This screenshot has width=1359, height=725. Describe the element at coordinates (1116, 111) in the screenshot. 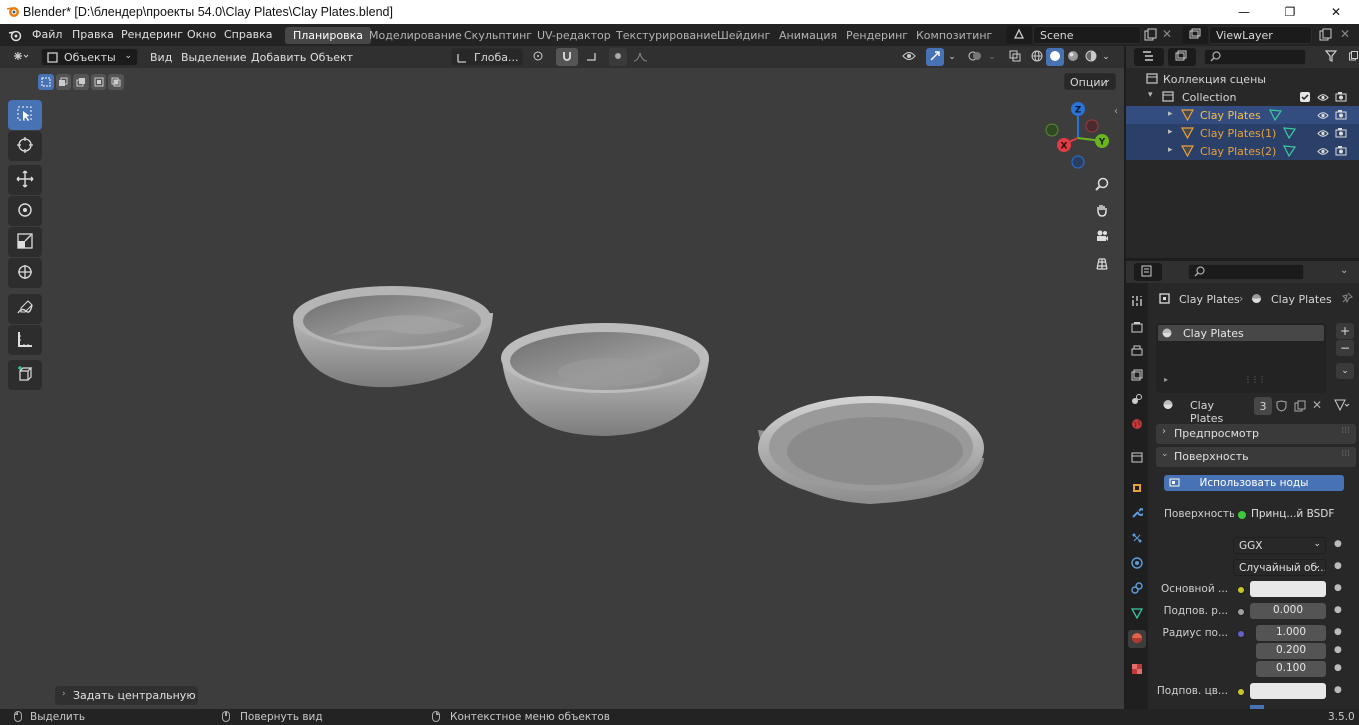

I see `sidebar-toggle-icon: ‹` at that location.